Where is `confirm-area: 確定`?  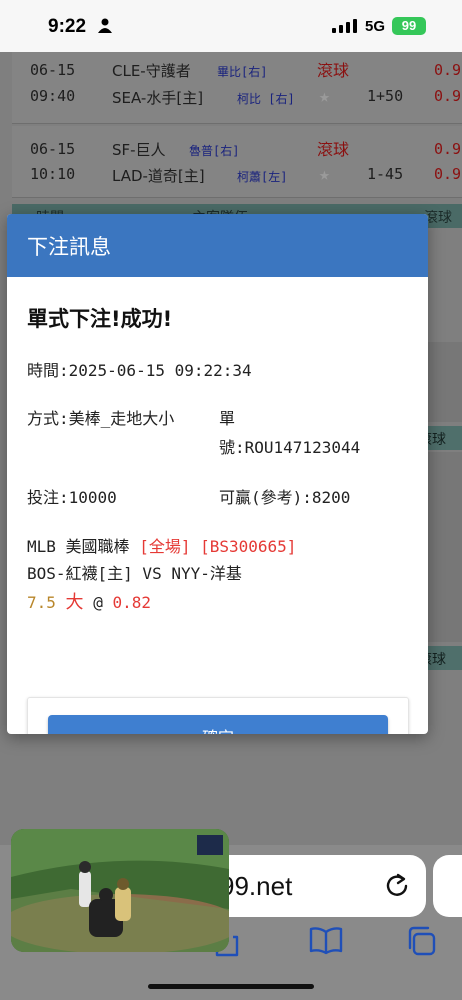 confirm-area: 確定 is located at coordinates (218, 715).